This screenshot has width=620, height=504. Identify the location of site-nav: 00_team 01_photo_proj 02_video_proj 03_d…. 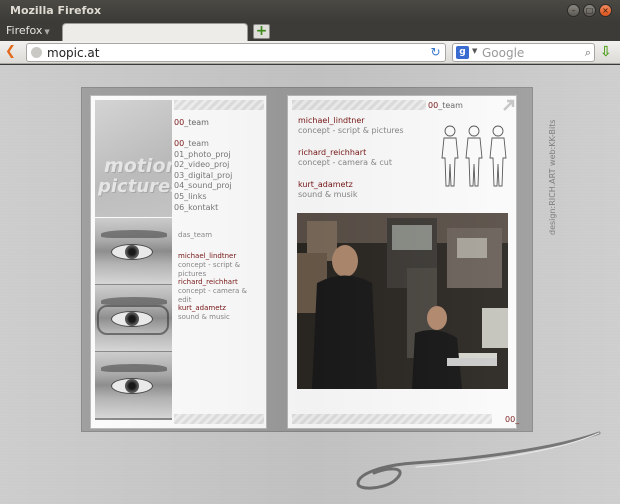
(203, 176).